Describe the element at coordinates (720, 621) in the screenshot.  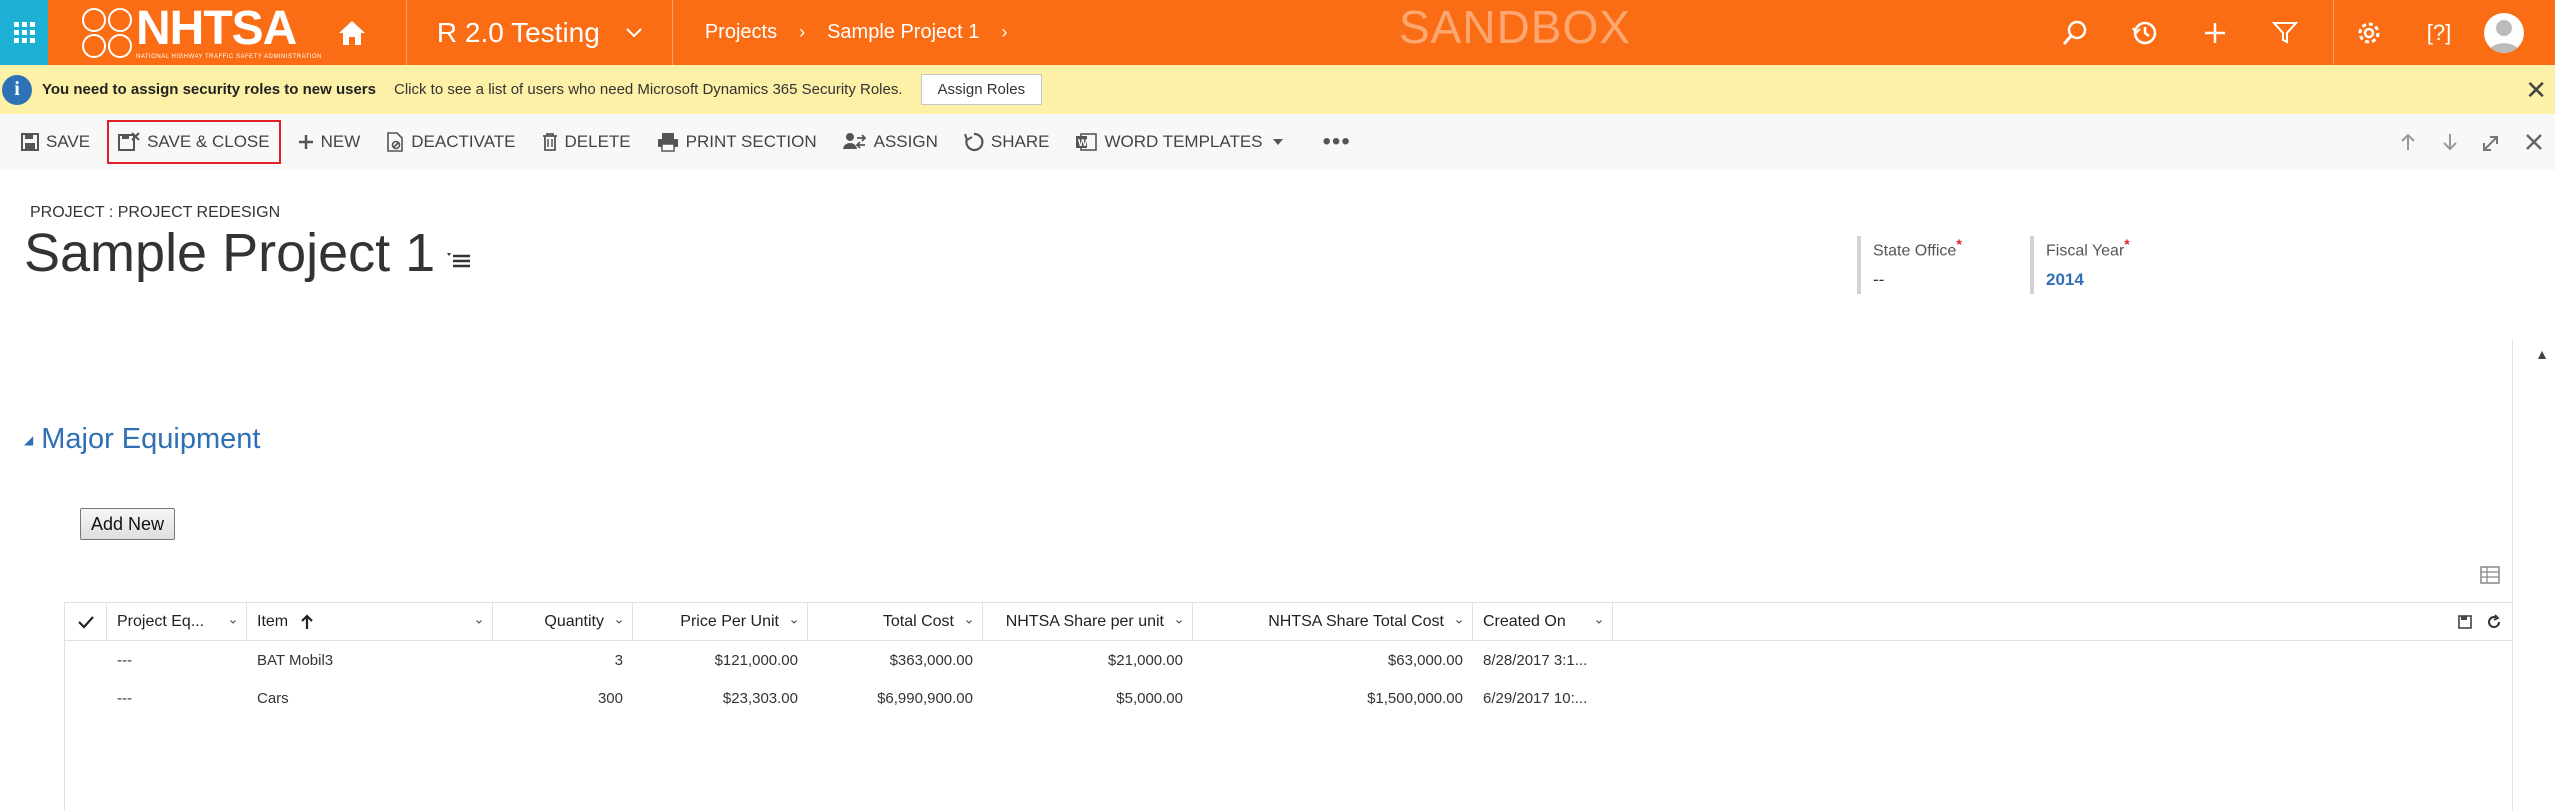
I see `column-header-price-per-unit: Price Per Unit` at that location.